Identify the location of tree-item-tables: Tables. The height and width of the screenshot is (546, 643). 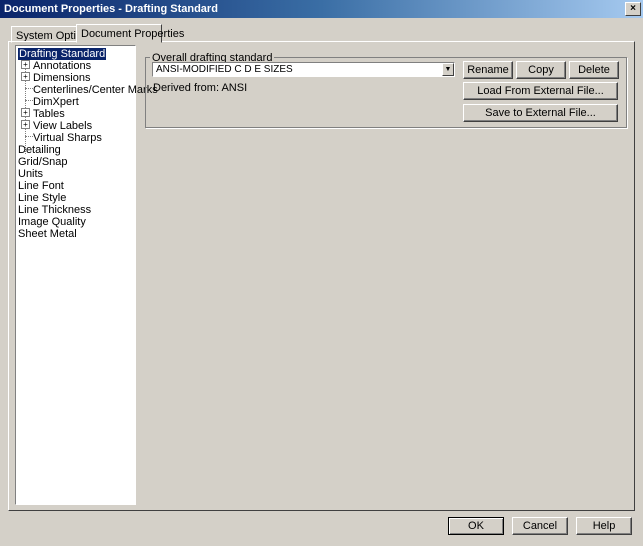
(49, 114).